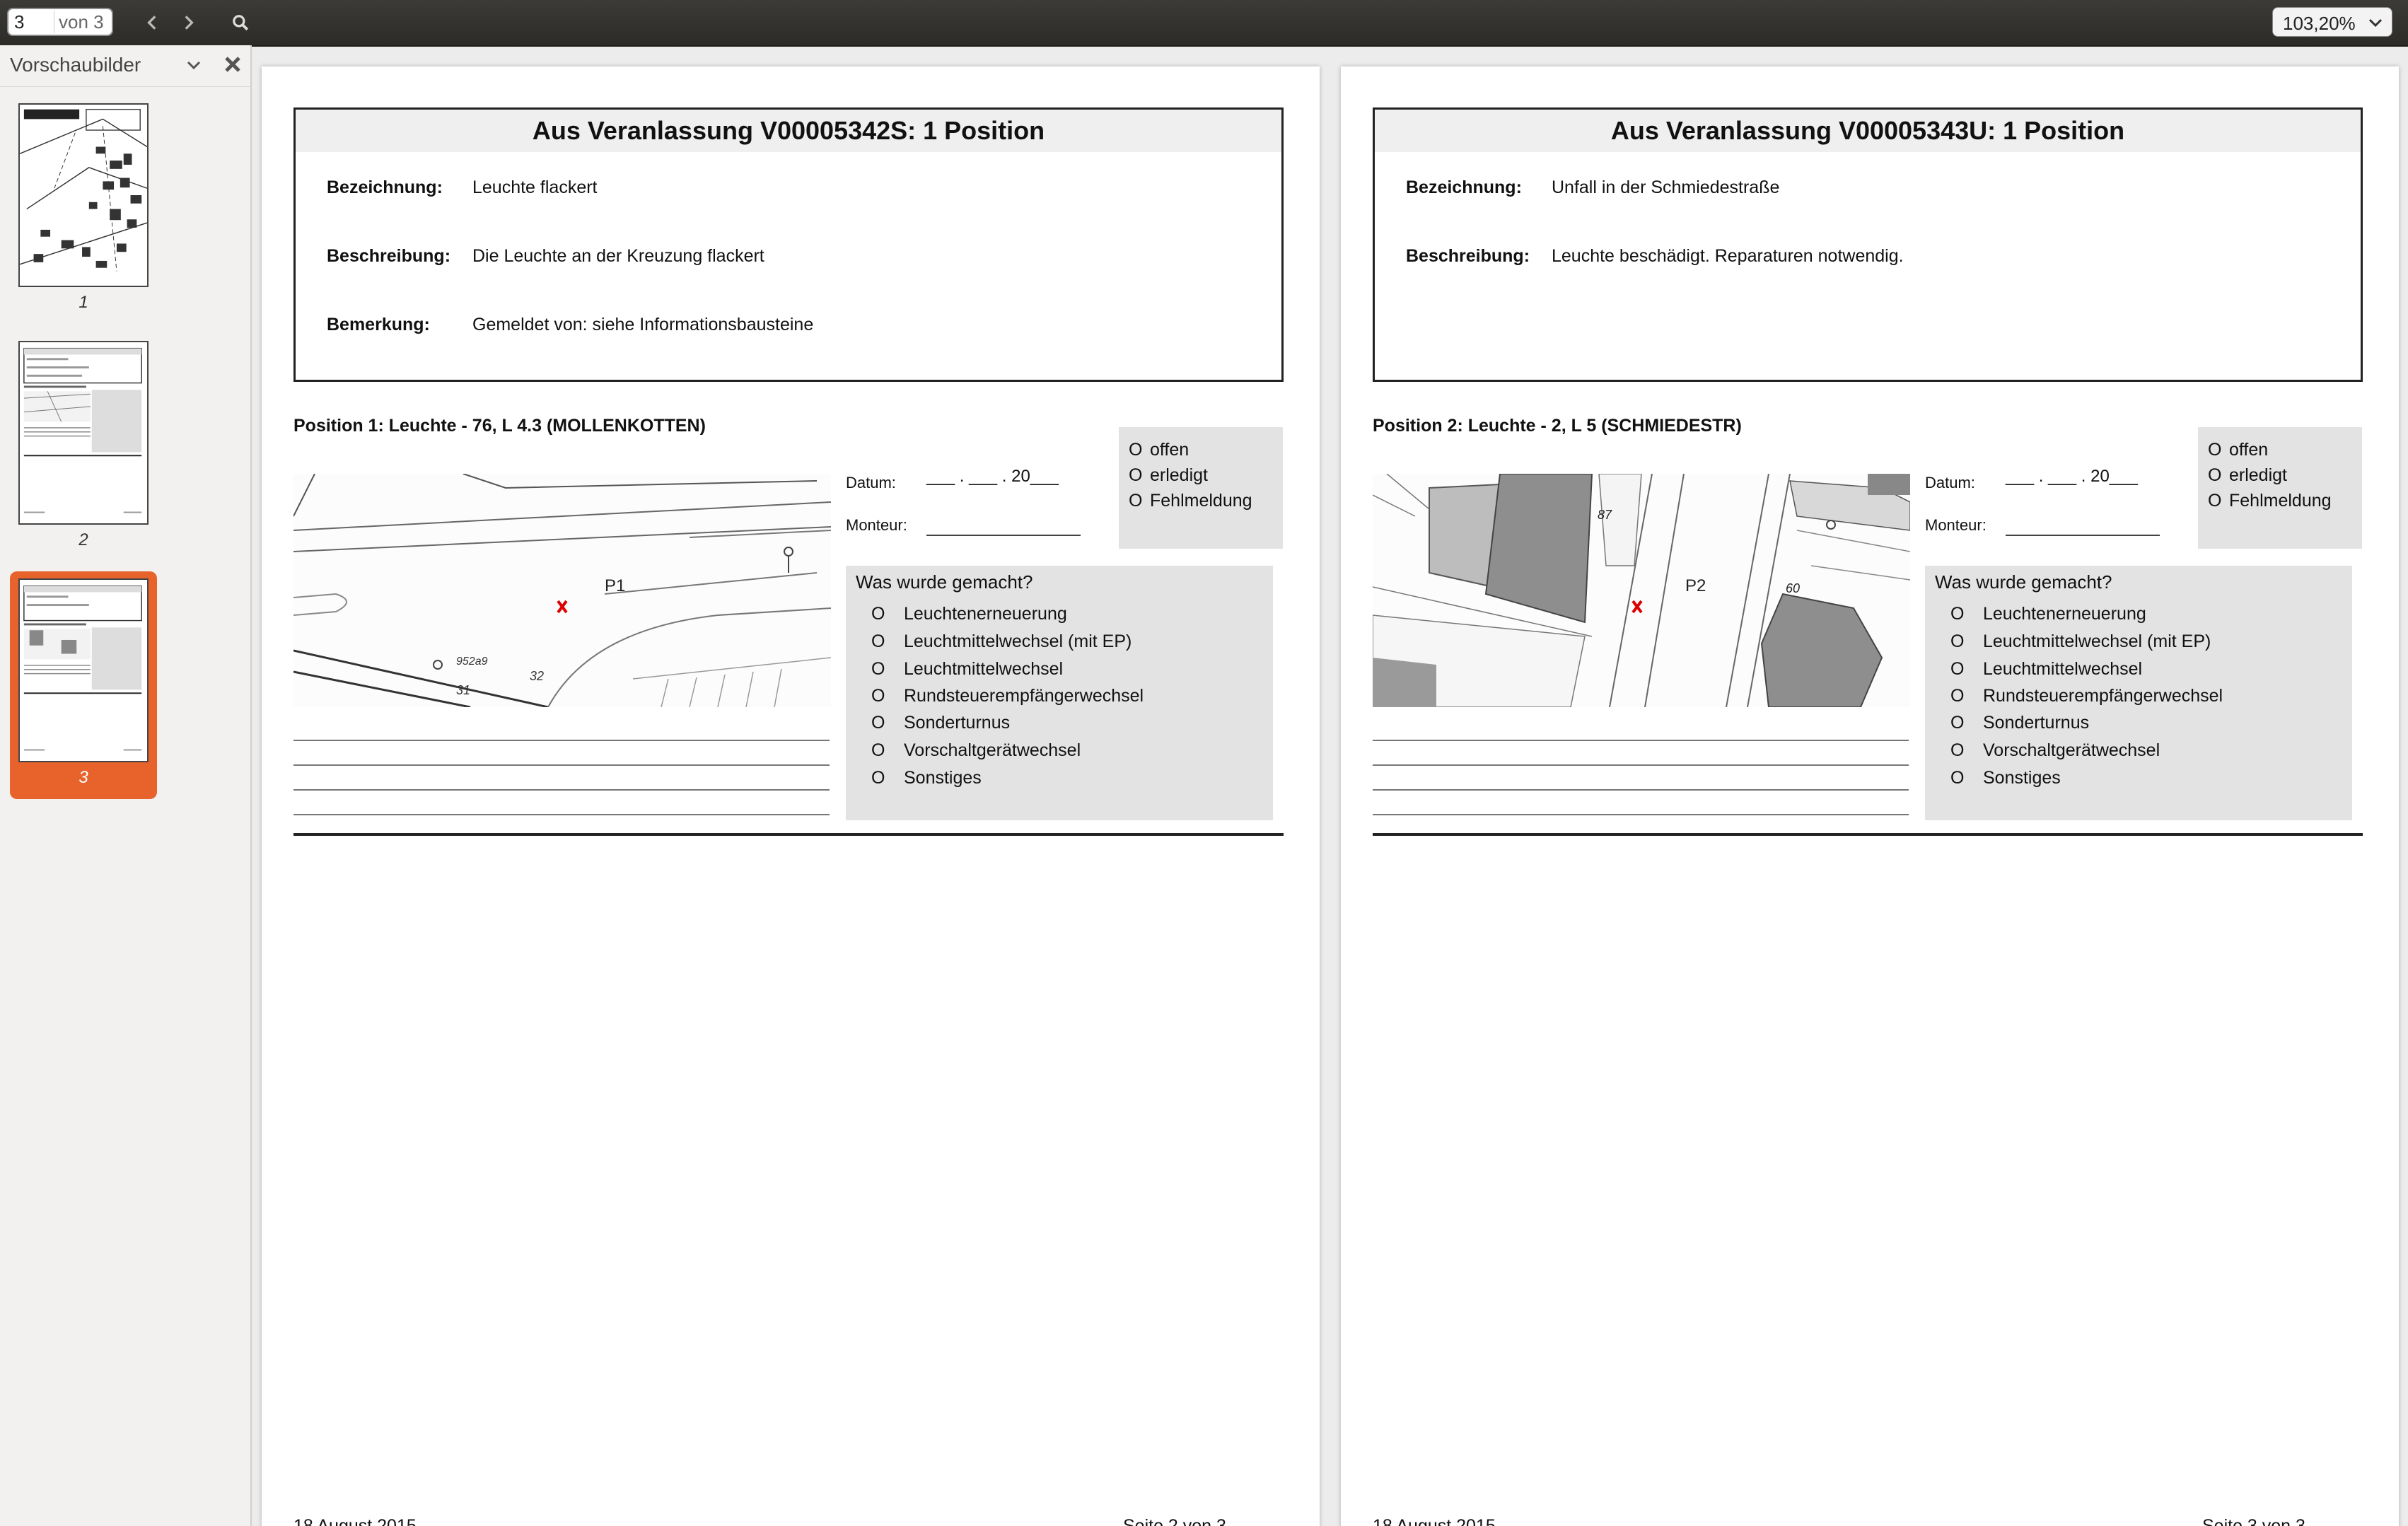  What do you see at coordinates (75, 65) in the screenshot?
I see `sidebar-mode-selector: Vorschaubilder` at bounding box center [75, 65].